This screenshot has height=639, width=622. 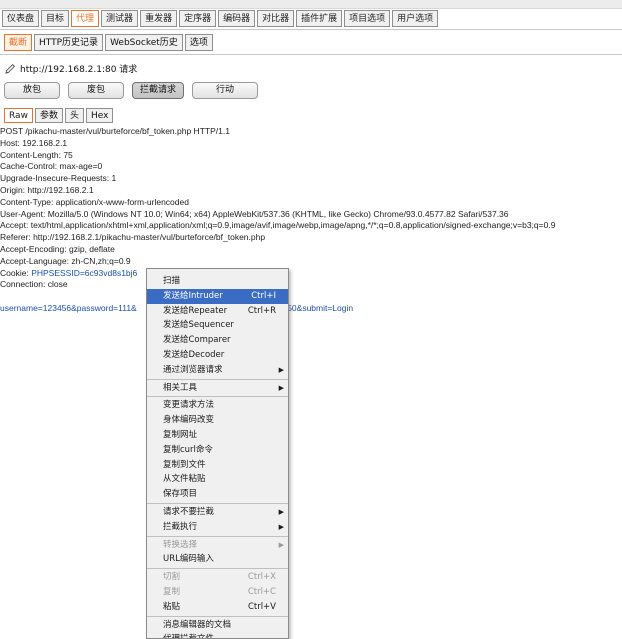 I want to click on tab-project-options: 项目选项, so click(x=367, y=18).